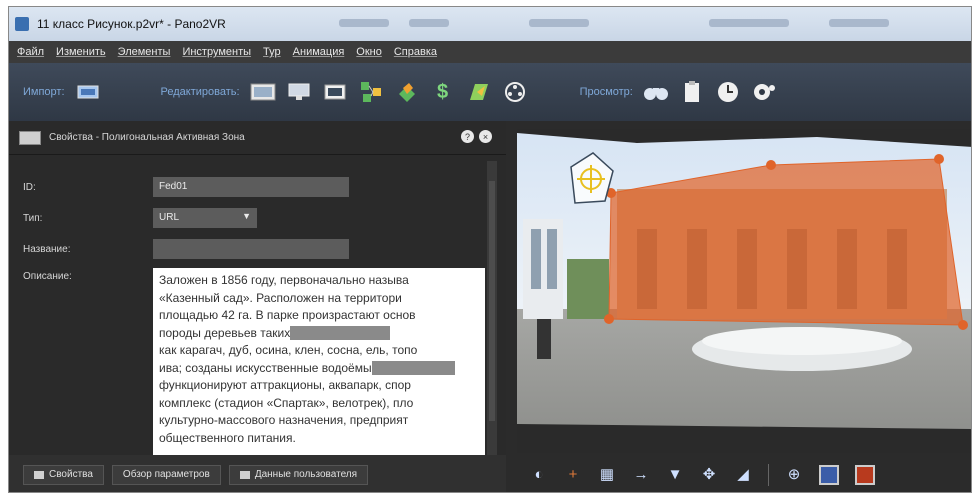 The height and width of the screenshot is (493, 980). What do you see at coordinates (479, 92) in the screenshot?
I see `map-icon` at bounding box center [479, 92].